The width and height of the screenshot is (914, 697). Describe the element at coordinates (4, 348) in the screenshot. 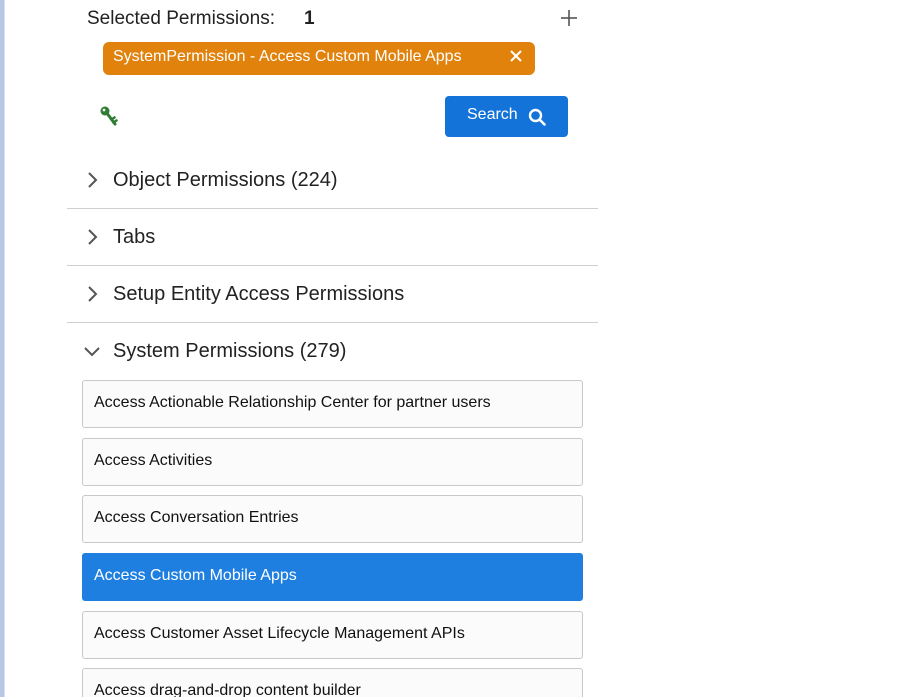

I see `divider` at that location.